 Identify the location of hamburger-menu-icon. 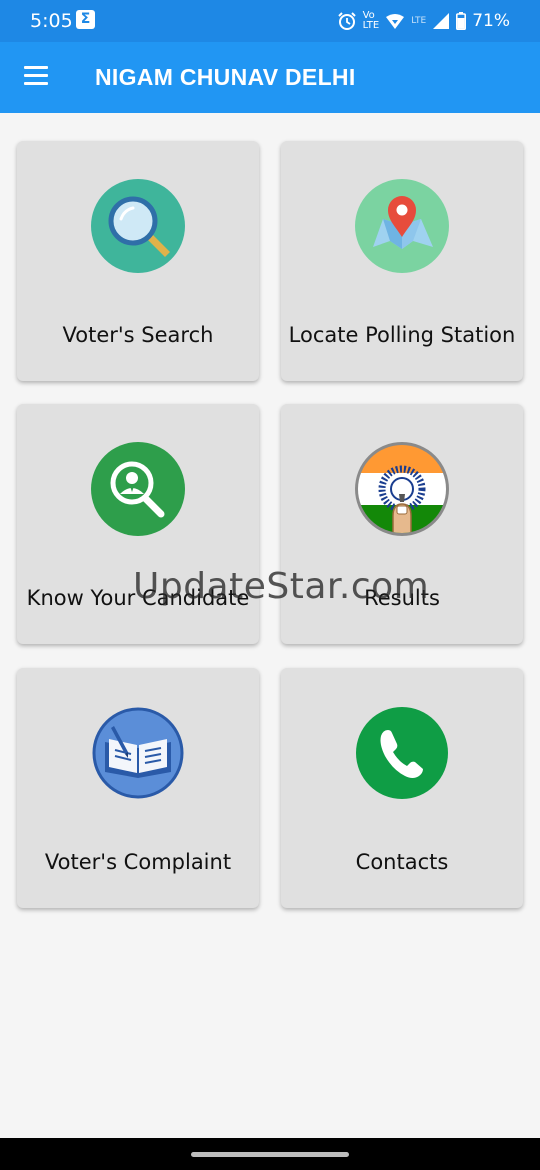
(37, 76).